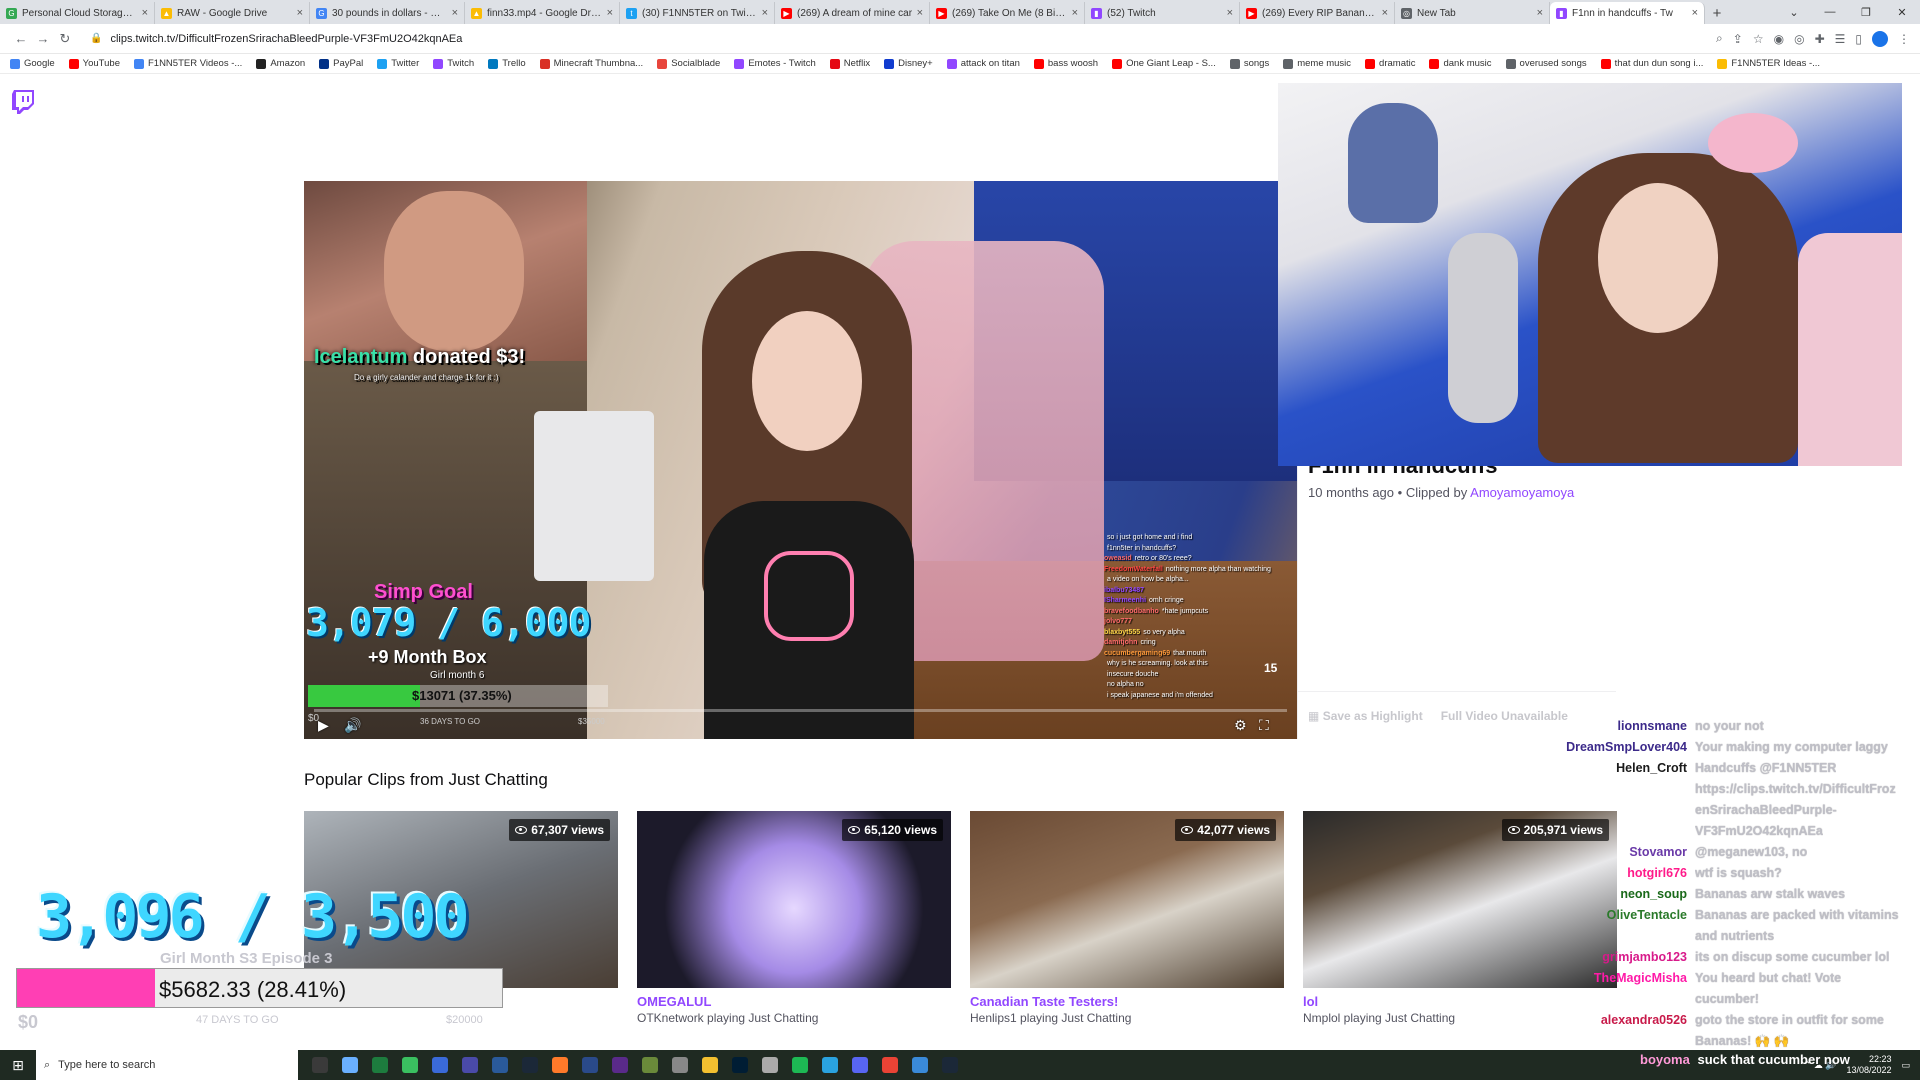 The width and height of the screenshot is (1920, 1080). Describe the element at coordinates (94, 63) in the screenshot. I see `bookmark-item: YouTube` at that location.